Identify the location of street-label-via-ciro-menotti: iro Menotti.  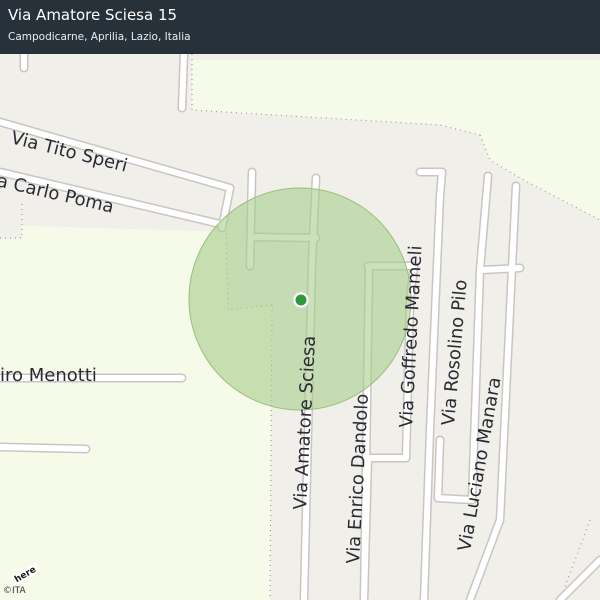
(48, 375).